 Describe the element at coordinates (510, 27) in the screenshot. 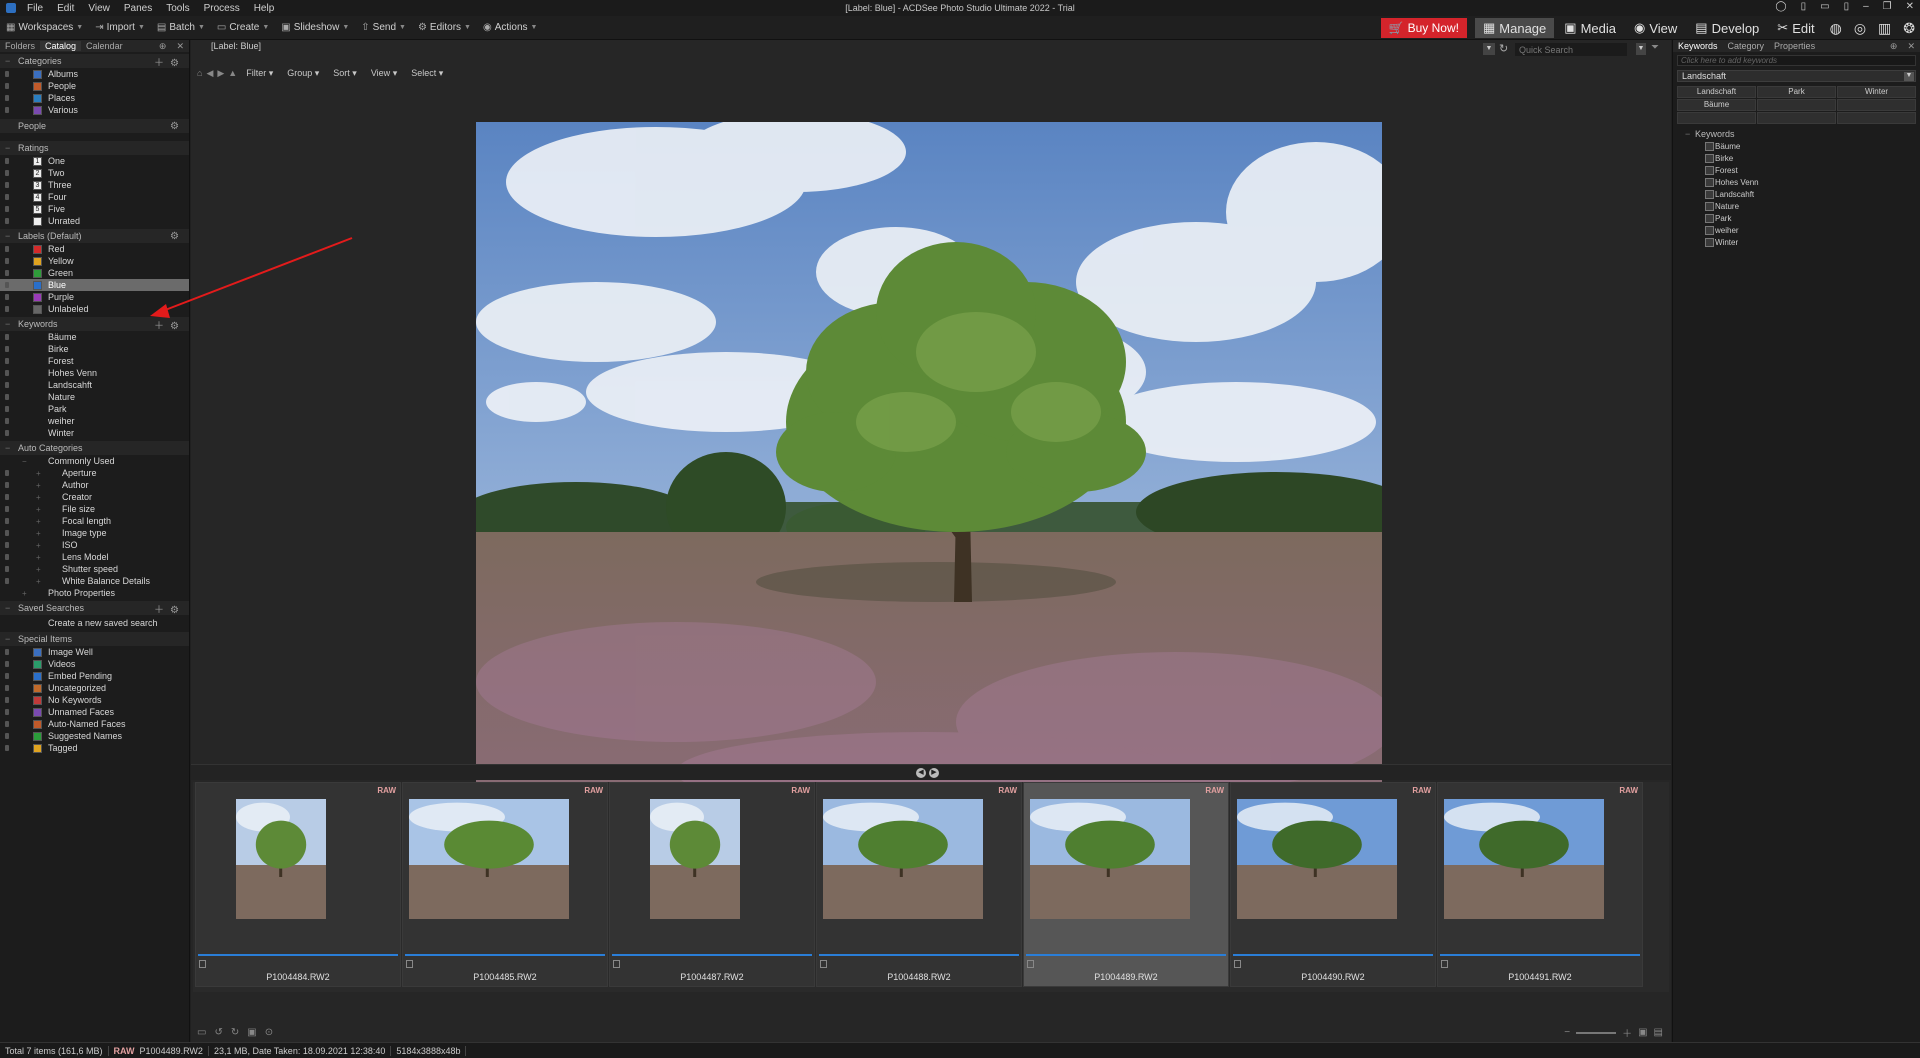

I see `actions-button: ◉ Actions ▼` at that location.